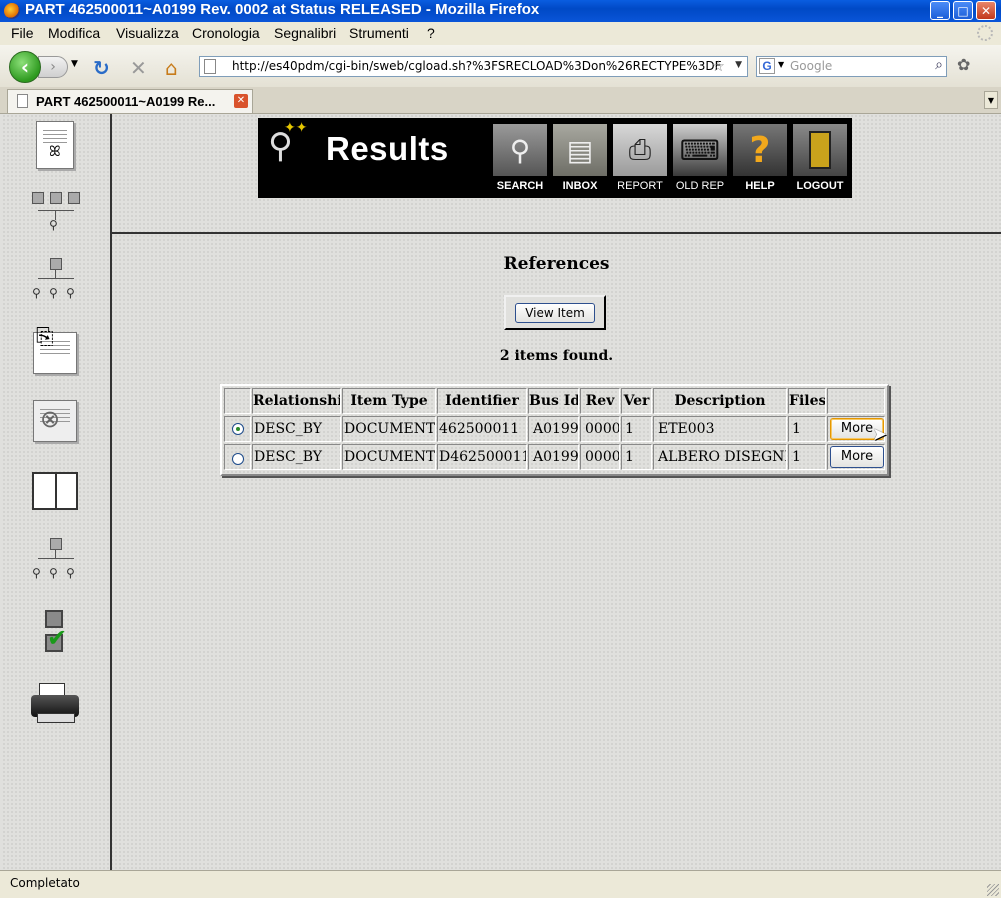 The image size is (1001, 898). I want to click on attachment-document-icon: ⎘, so click(55, 351).